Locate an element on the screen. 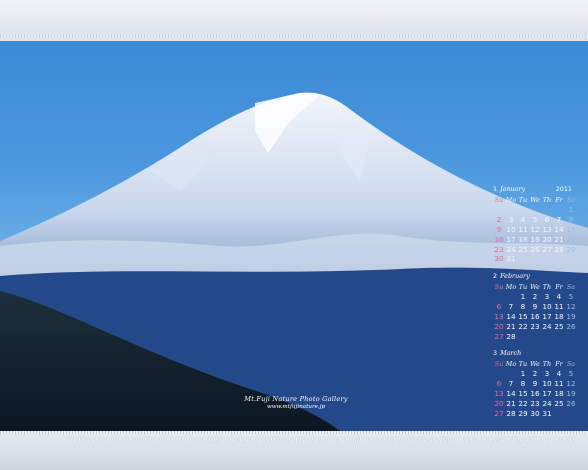  month-number: 1 is located at coordinates (495, 189).